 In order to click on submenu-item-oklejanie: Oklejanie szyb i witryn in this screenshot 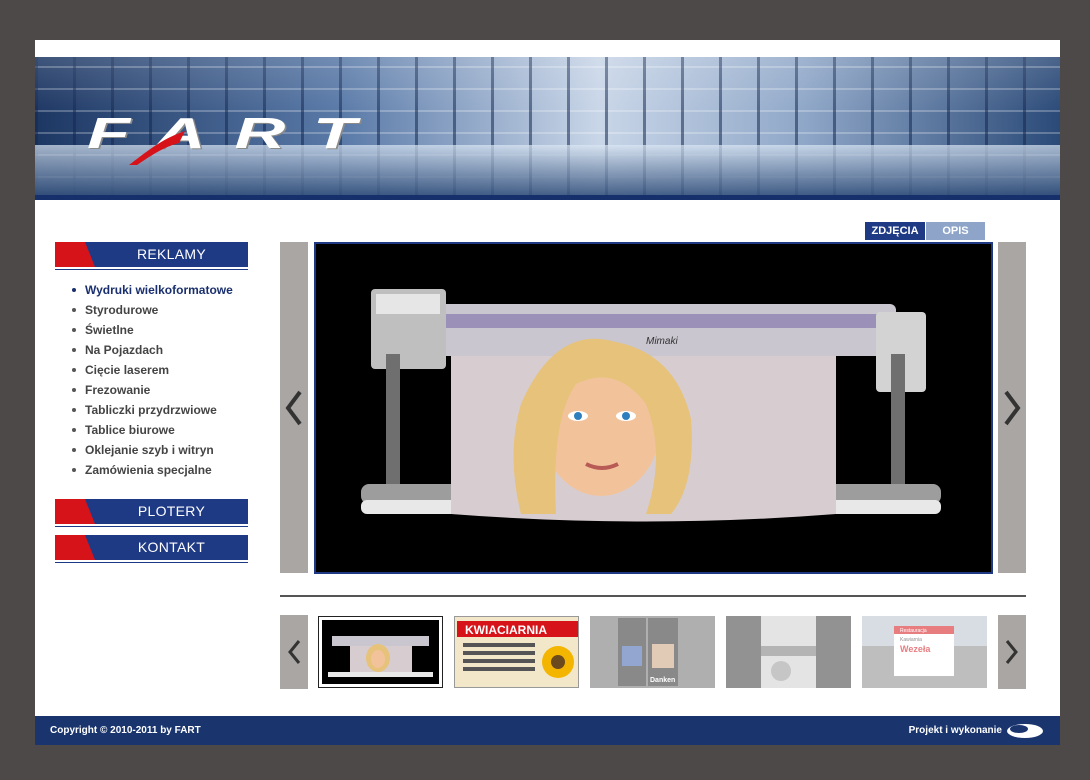, I will do `click(150, 450)`.